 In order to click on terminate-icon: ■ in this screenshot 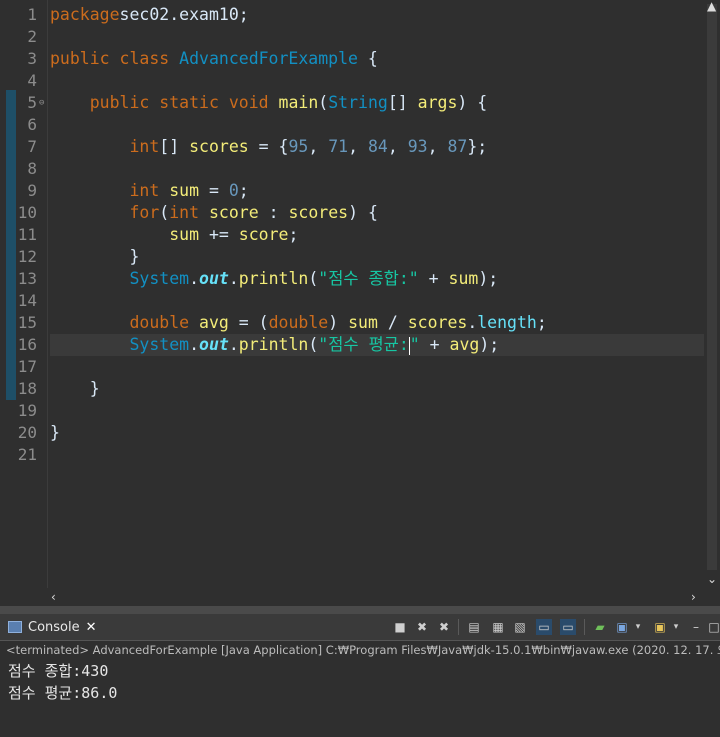, I will do `click(400, 627)`.